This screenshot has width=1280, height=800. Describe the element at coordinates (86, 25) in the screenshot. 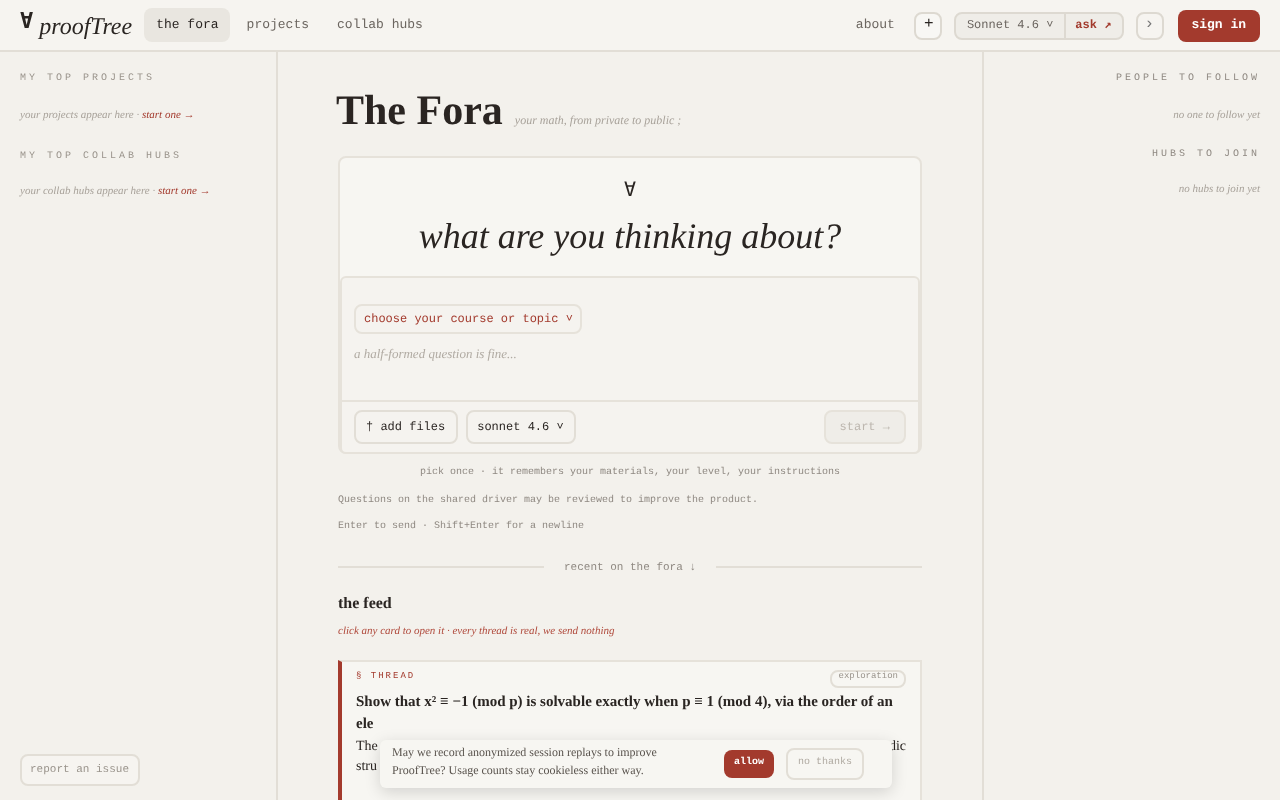

I see `logo: proofTree` at that location.